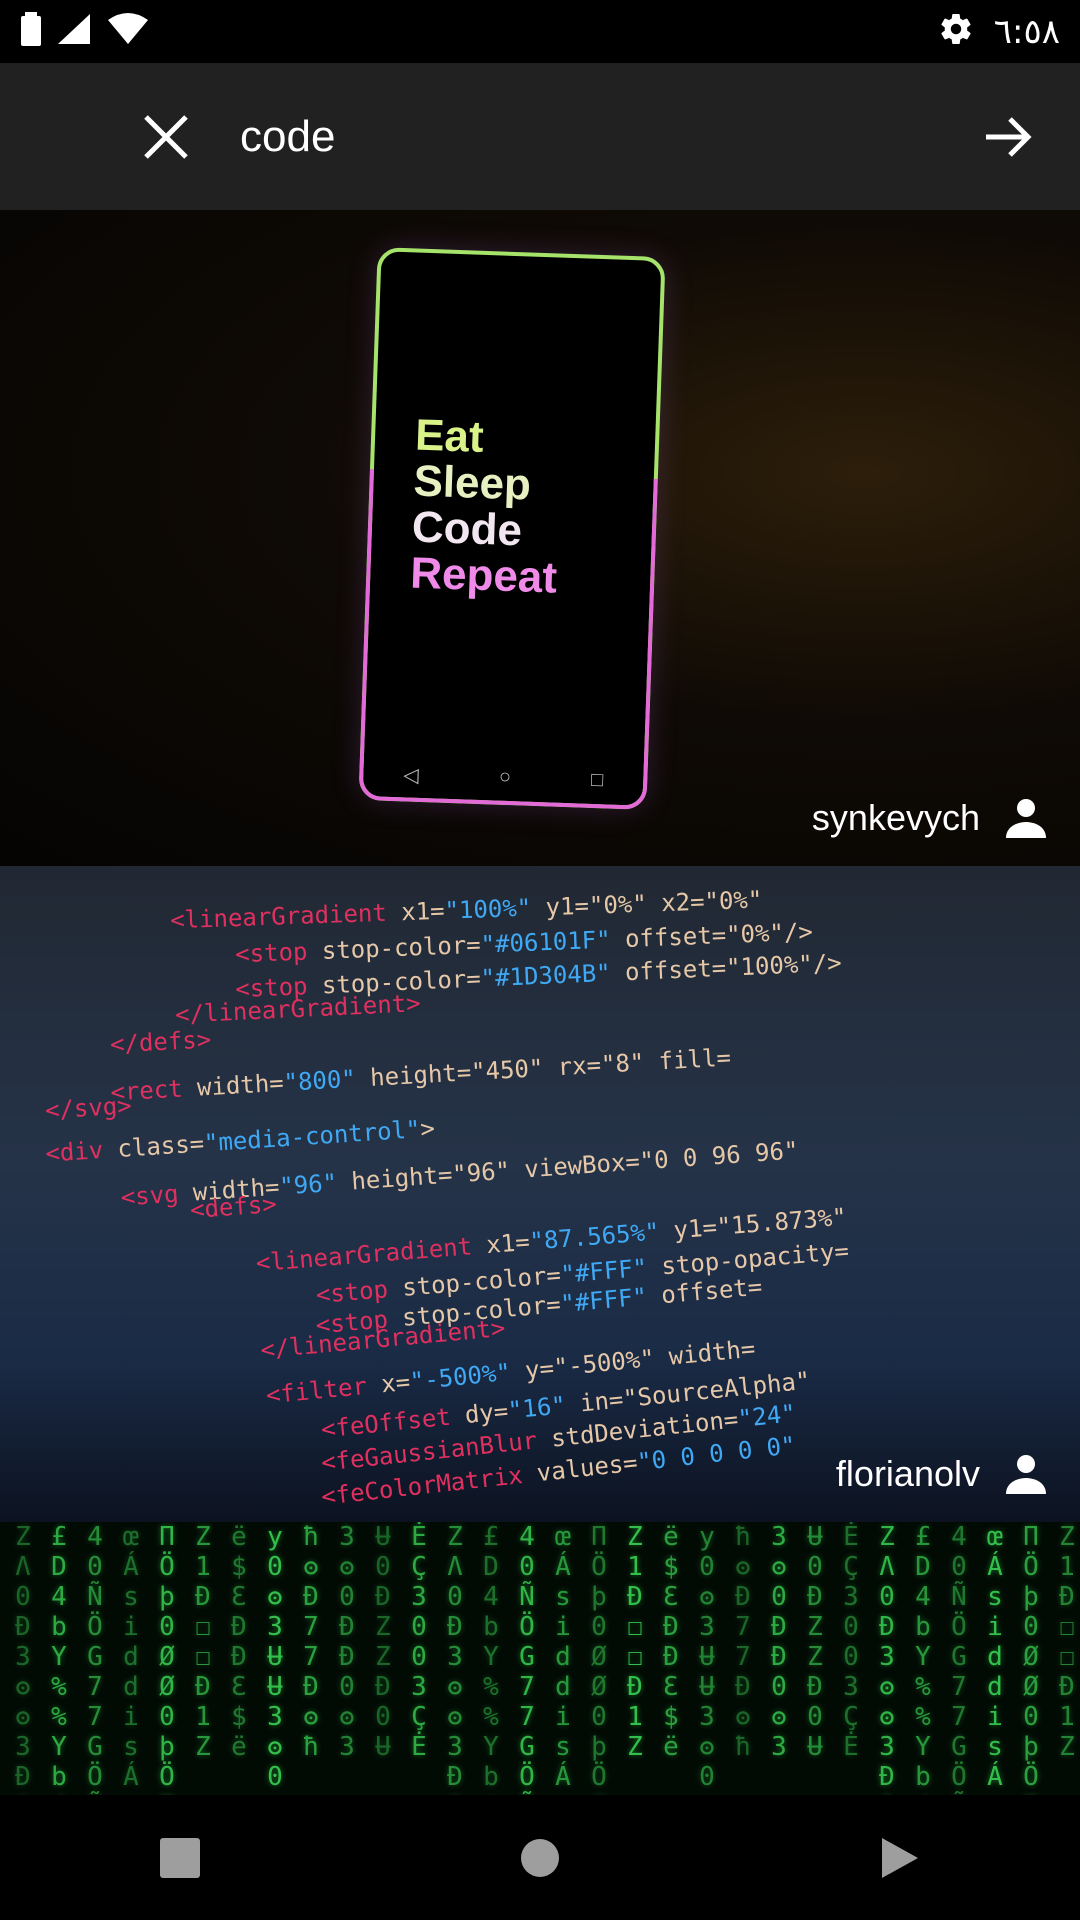 This screenshot has height=1920, width=1080. Describe the element at coordinates (233, 1207) in the screenshot. I see `code-line: <defs>` at that location.